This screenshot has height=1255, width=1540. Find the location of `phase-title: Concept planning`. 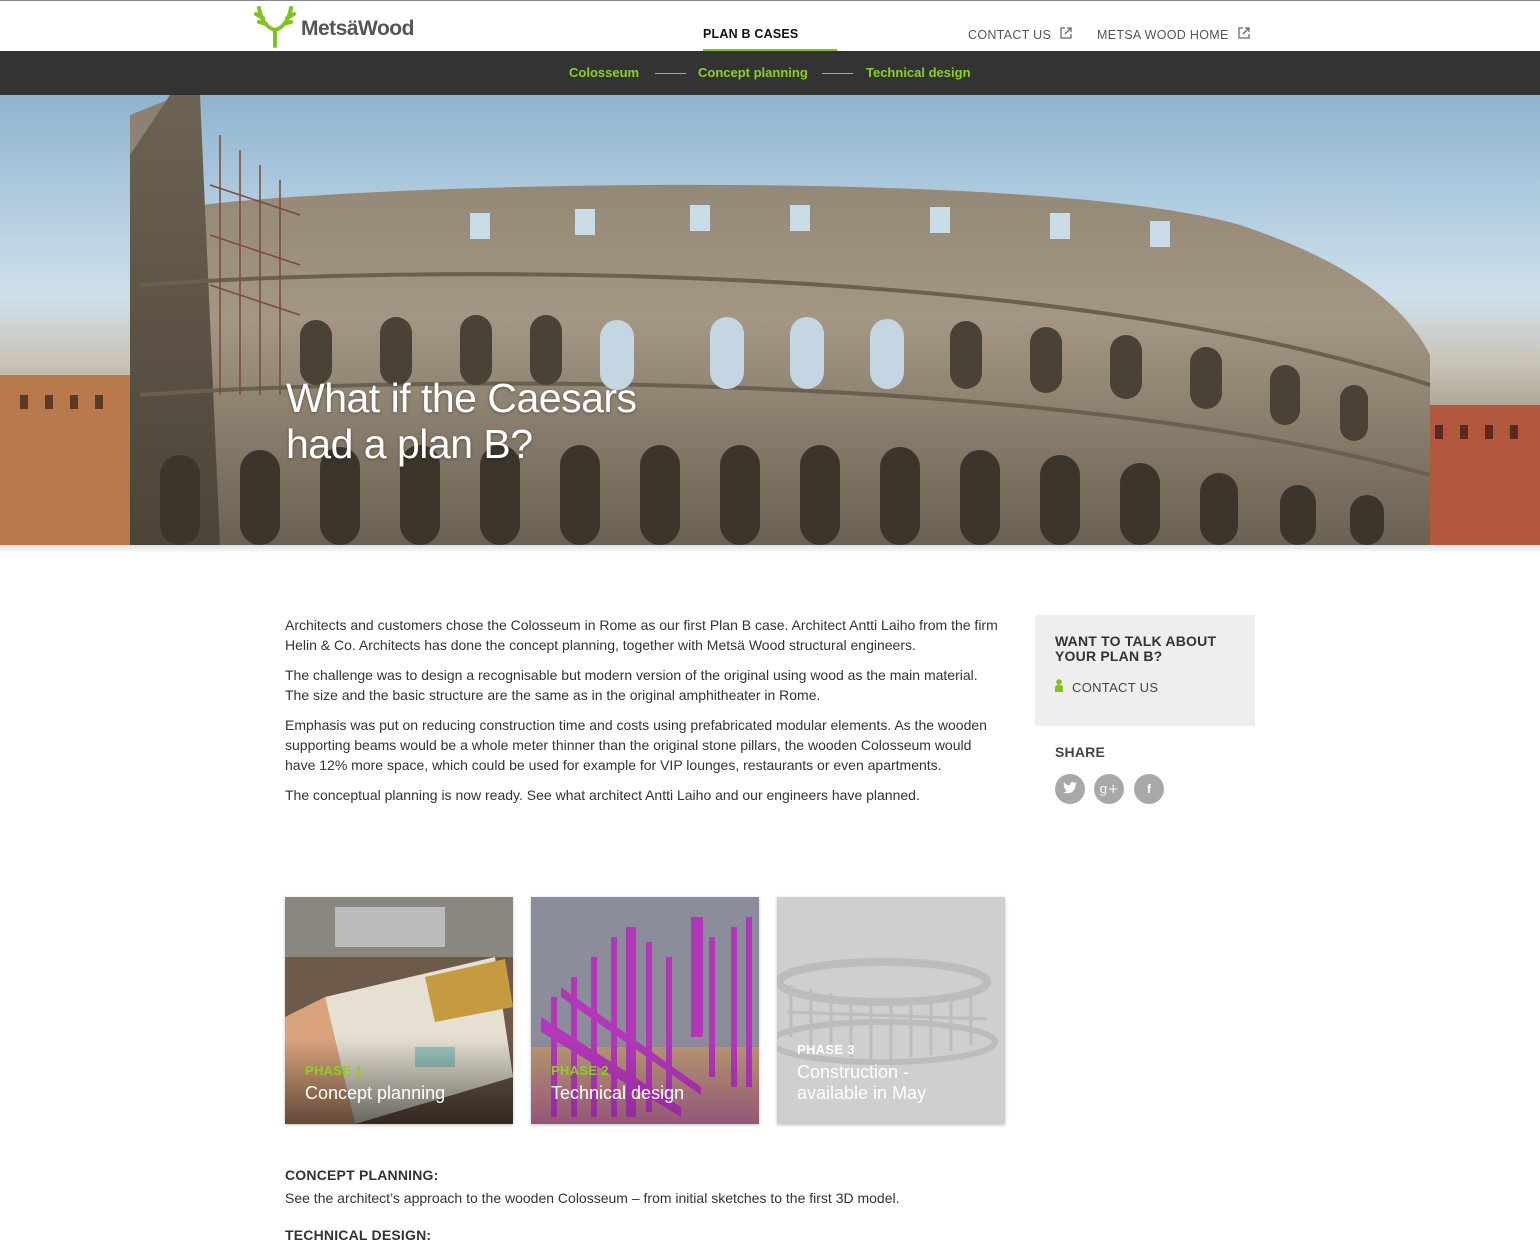

phase-title: Concept planning is located at coordinates (375, 1093).